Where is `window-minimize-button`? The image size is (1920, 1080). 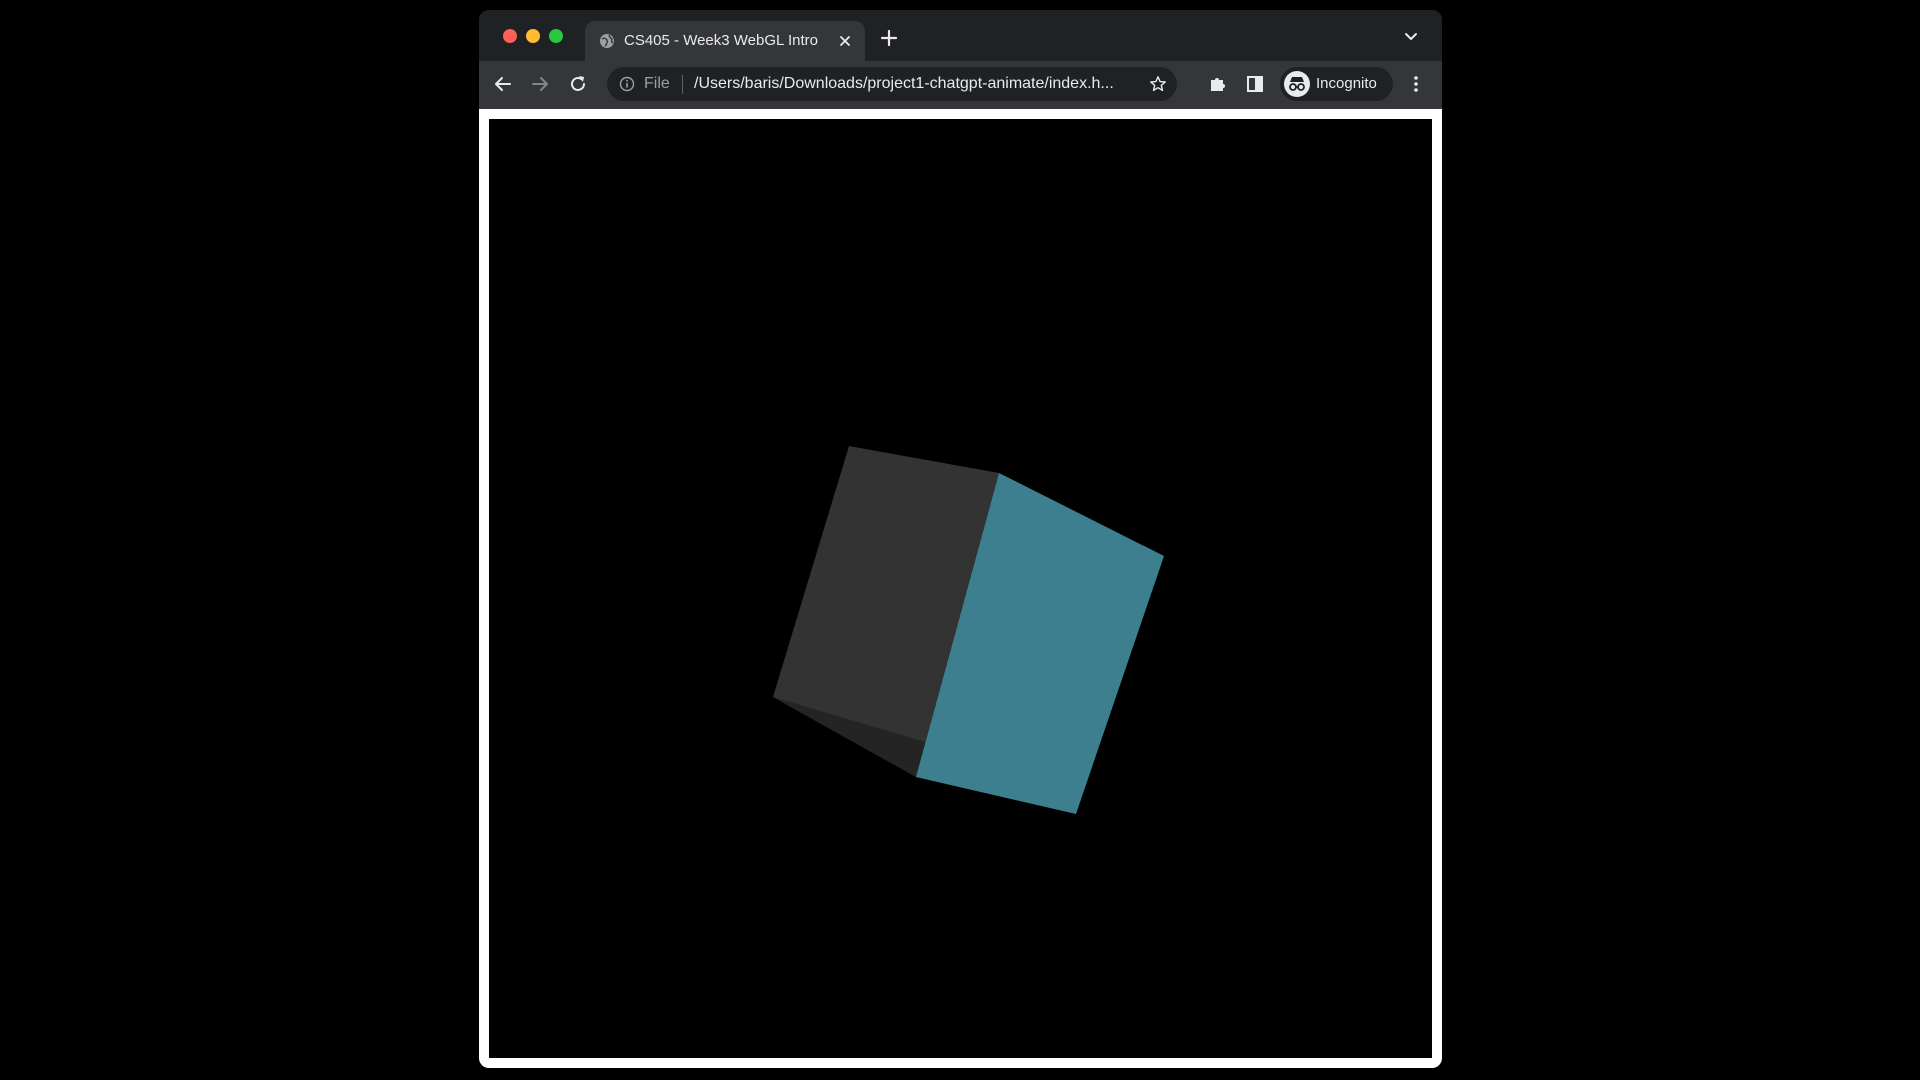
window-minimize-button is located at coordinates (533, 36).